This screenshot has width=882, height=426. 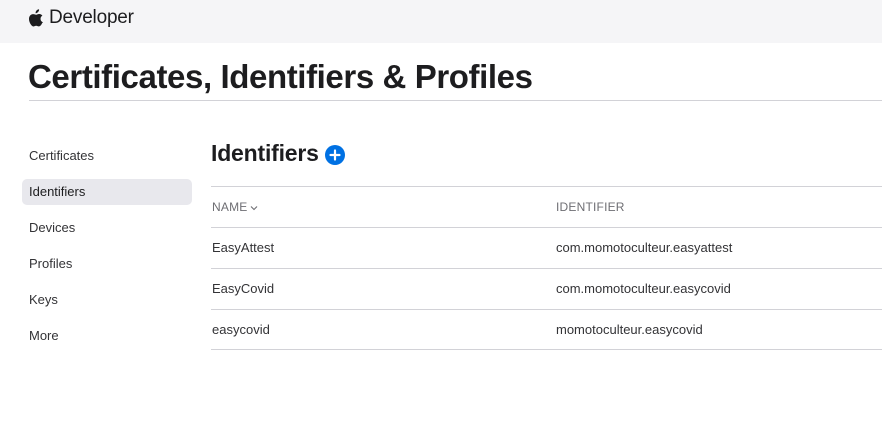 What do you see at coordinates (243, 289) in the screenshot?
I see `row-name: EasyCovid` at bounding box center [243, 289].